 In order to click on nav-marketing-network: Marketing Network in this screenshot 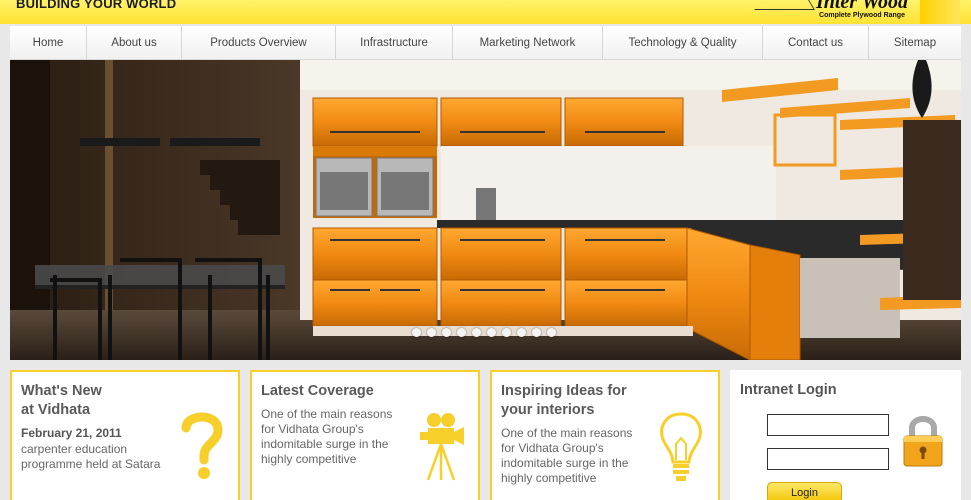, I will do `click(528, 43)`.